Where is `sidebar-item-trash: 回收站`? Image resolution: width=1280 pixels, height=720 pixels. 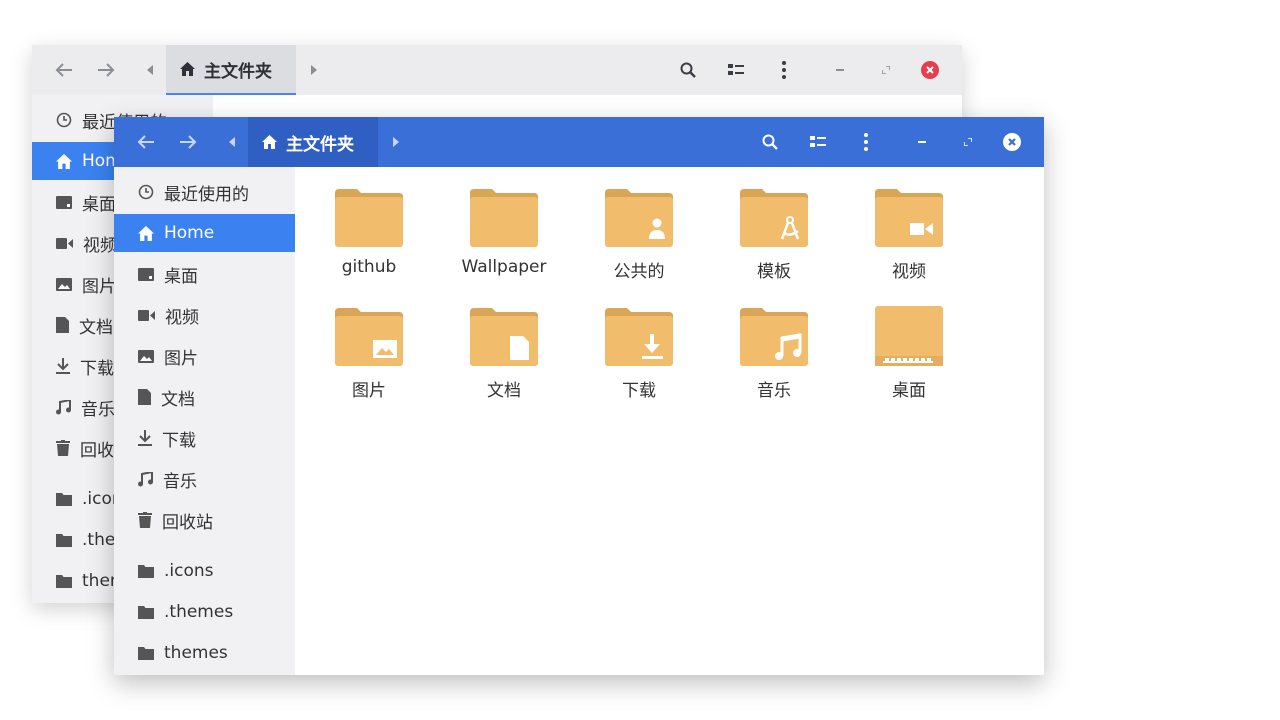
sidebar-item-trash: 回收站 is located at coordinates (204, 520).